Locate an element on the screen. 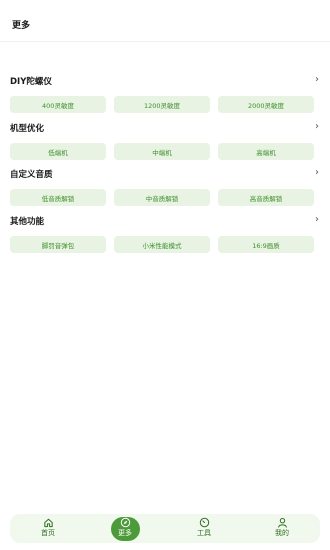 The width and height of the screenshot is (330, 550). section-other-features: 其他功能 › 脚罚音弹包 小米性能模式 16:9画质 is located at coordinates (165, 233).